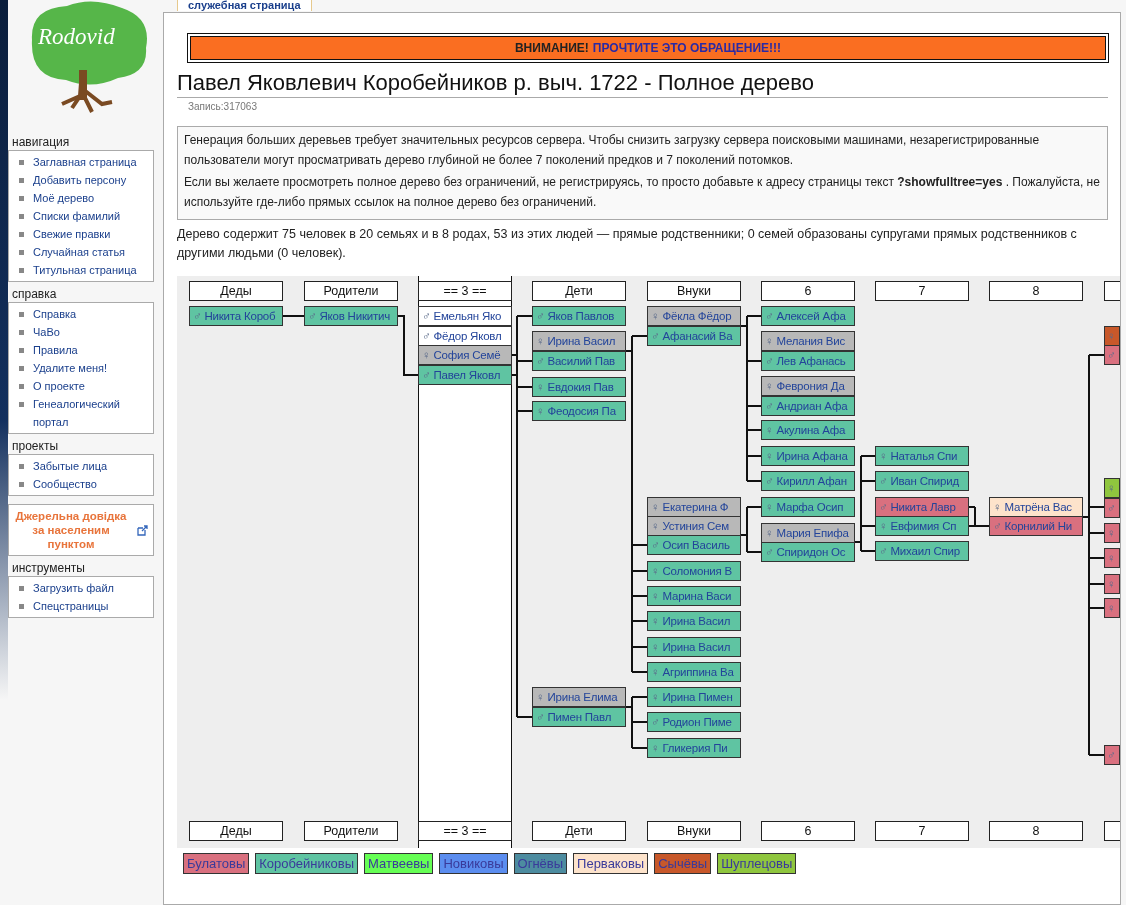 The width and height of the screenshot is (1126, 905). What do you see at coordinates (473, 863) in the screenshot?
I see `family-tag: Новиковы` at bounding box center [473, 863].